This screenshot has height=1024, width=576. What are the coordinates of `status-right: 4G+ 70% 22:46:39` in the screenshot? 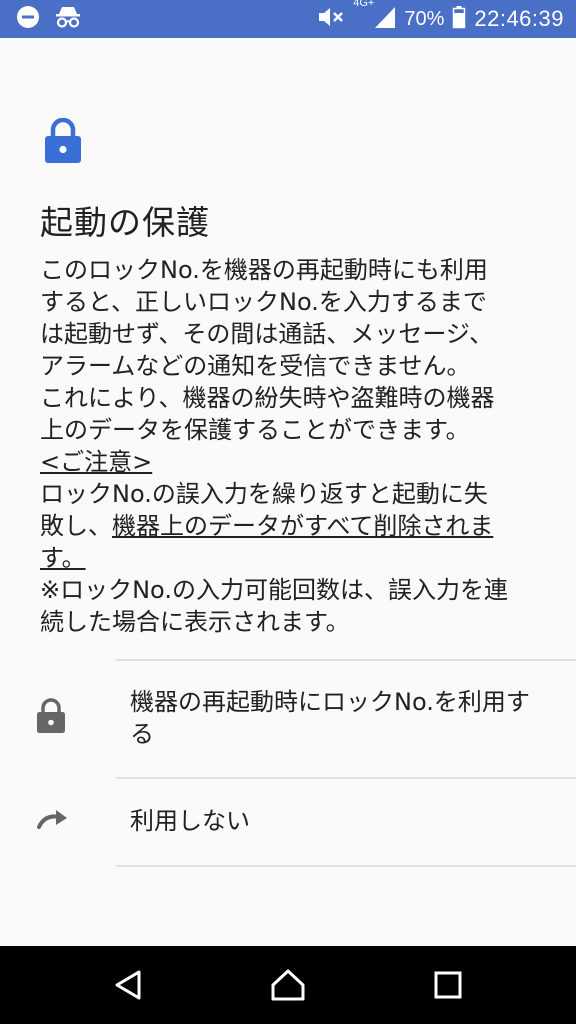 It's located at (440, 19).